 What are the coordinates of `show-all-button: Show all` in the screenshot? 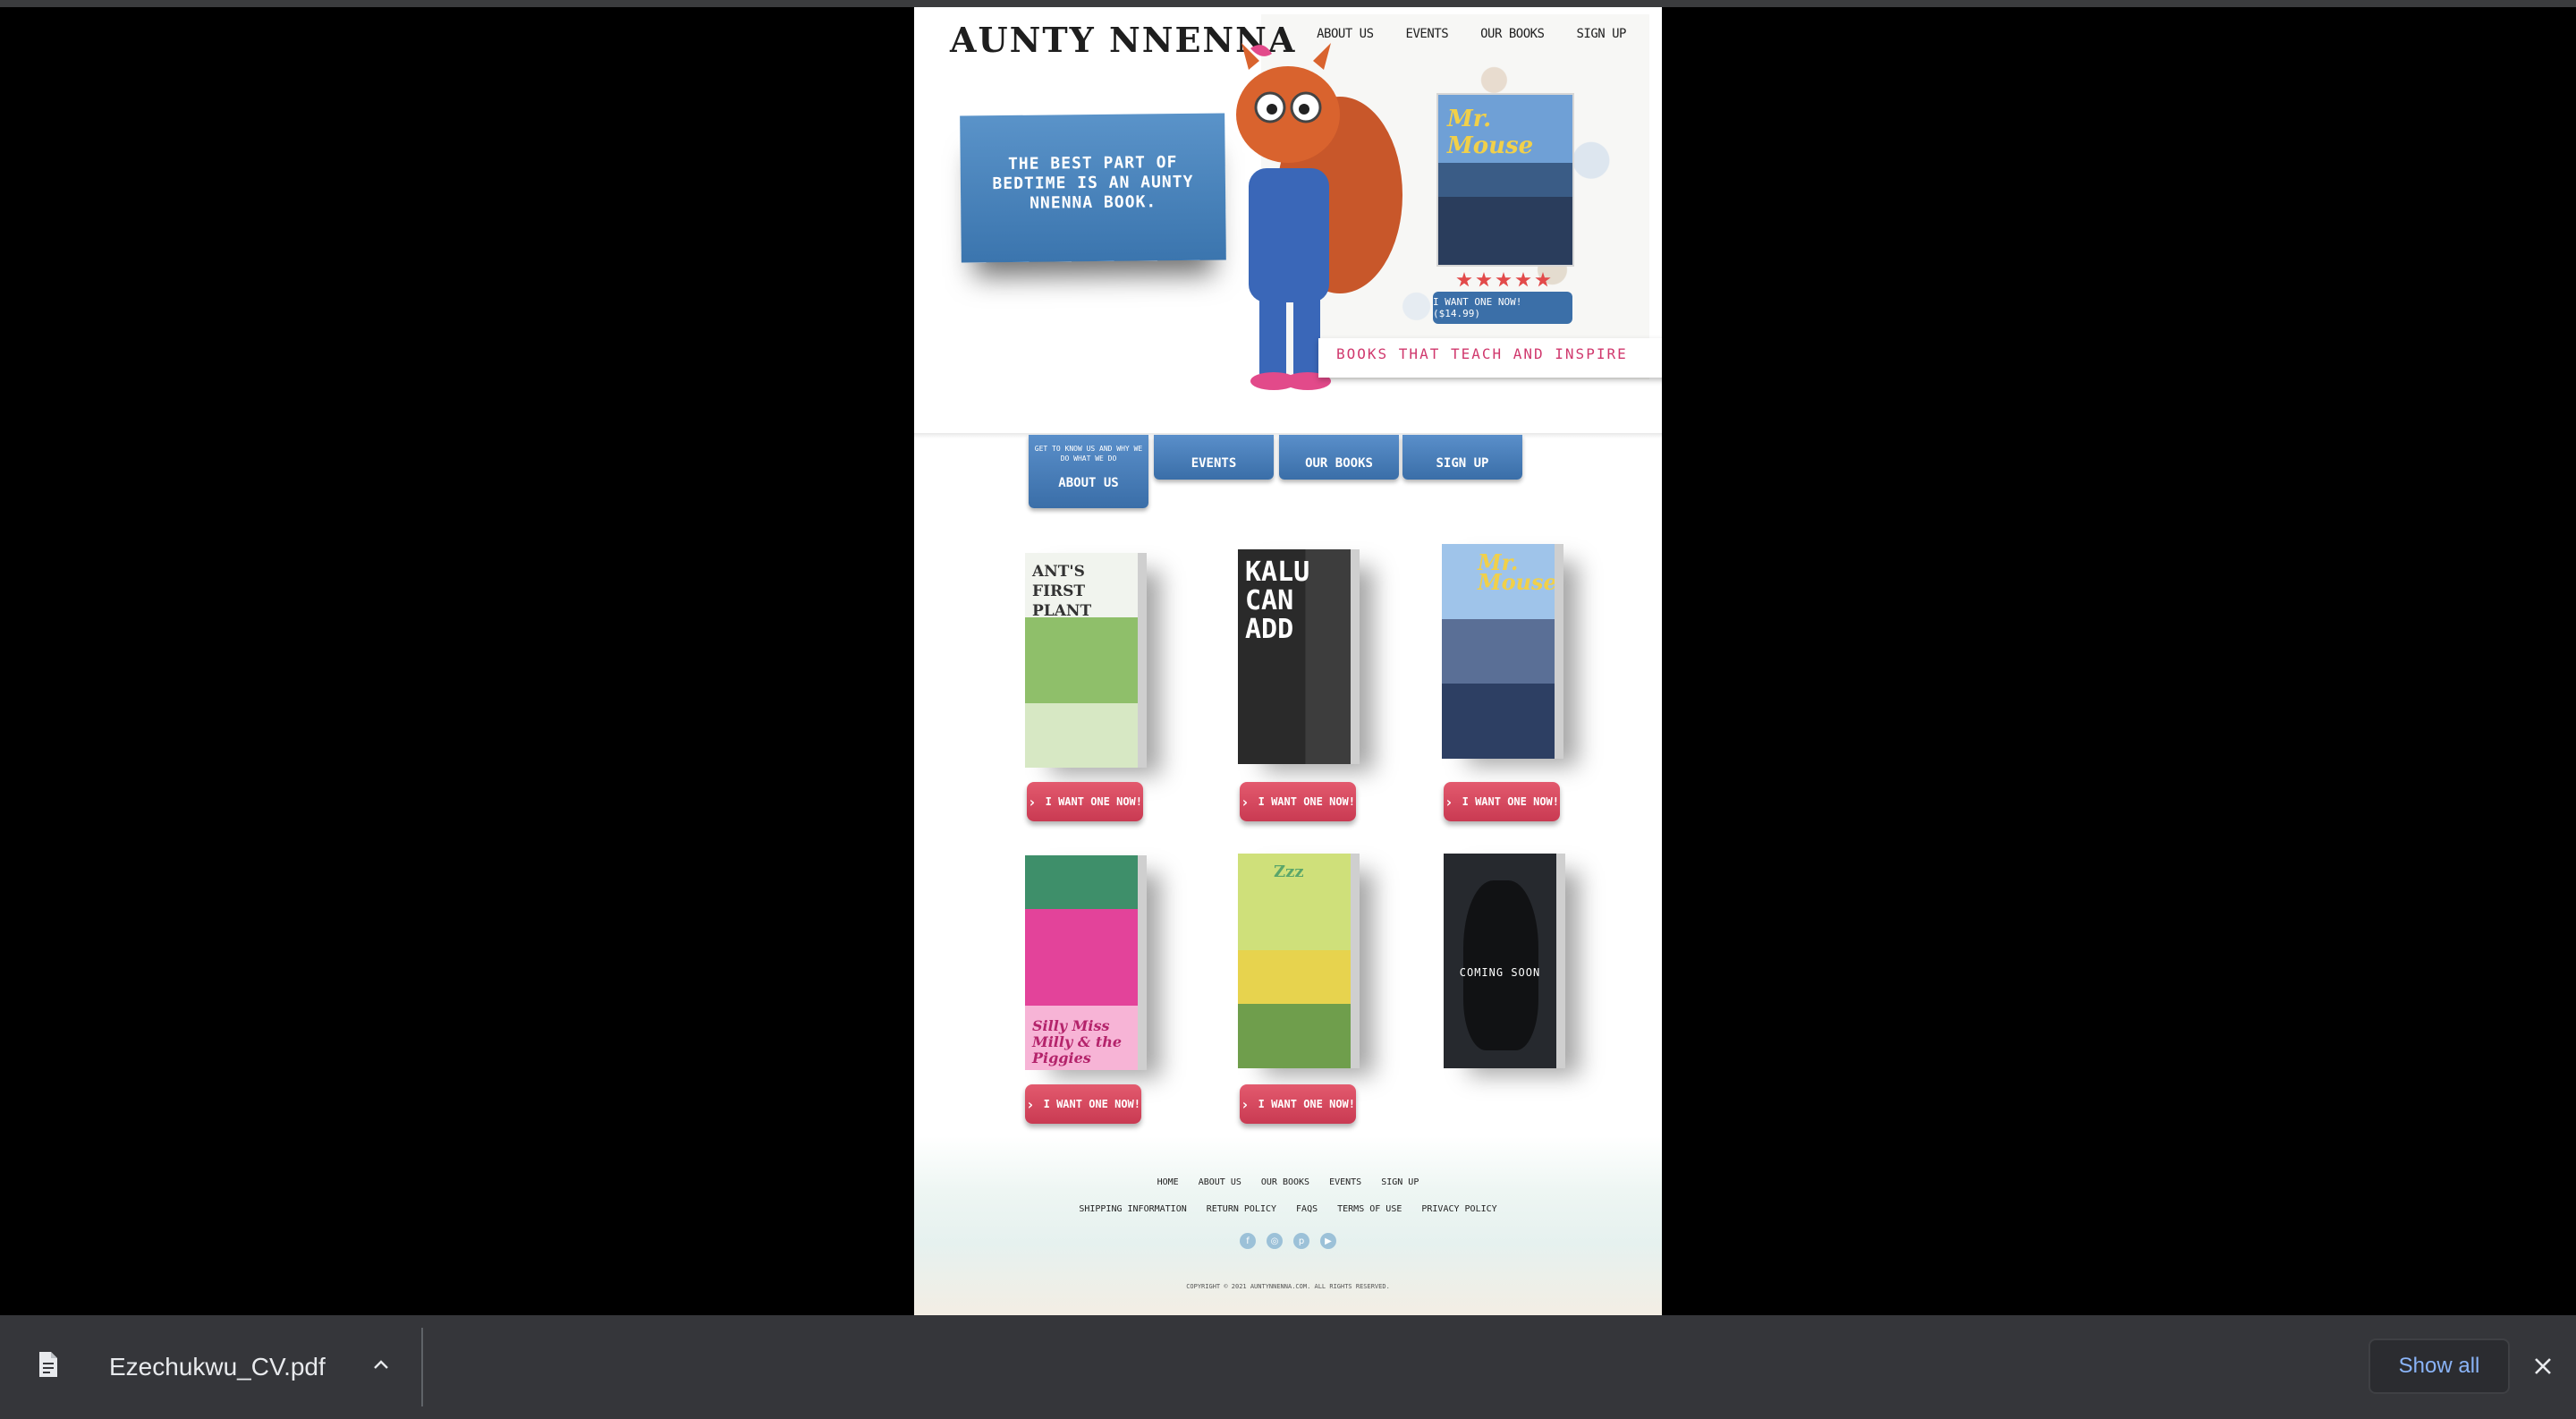 It's located at (2439, 1366).